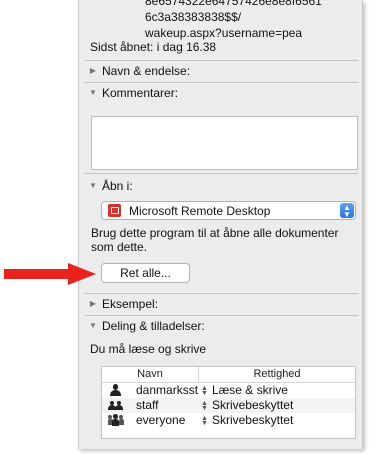 This screenshot has width=379, height=455. What do you see at coordinates (153, 326) in the screenshot?
I see `section-label: Deling & tilladelser:` at bounding box center [153, 326].